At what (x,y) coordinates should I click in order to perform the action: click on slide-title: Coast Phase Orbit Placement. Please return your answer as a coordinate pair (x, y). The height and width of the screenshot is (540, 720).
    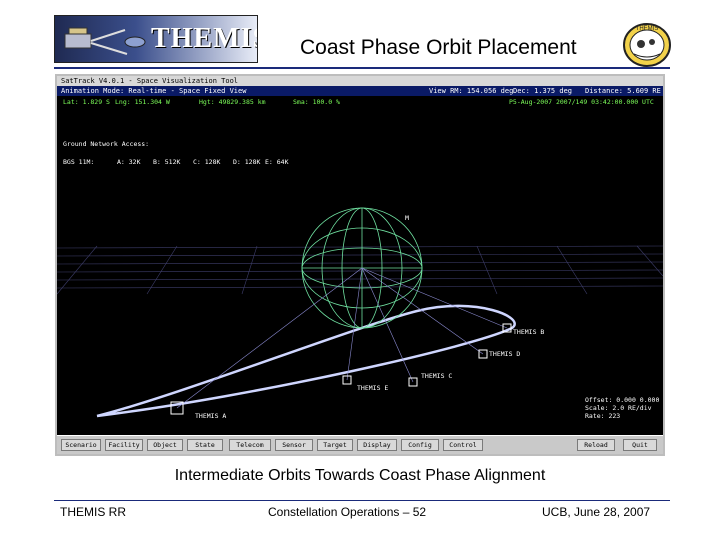
    Looking at the image, I should click on (438, 47).